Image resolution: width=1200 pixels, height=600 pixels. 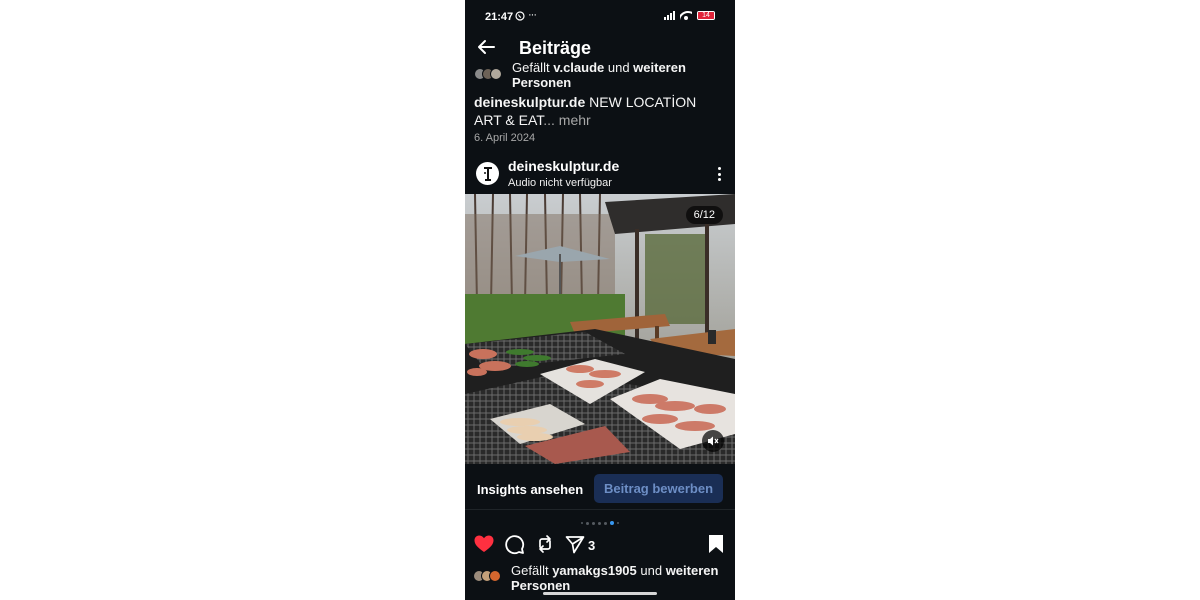 What do you see at coordinates (592, 545) in the screenshot?
I see `share-count: 3` at bounding box center [592, 545].